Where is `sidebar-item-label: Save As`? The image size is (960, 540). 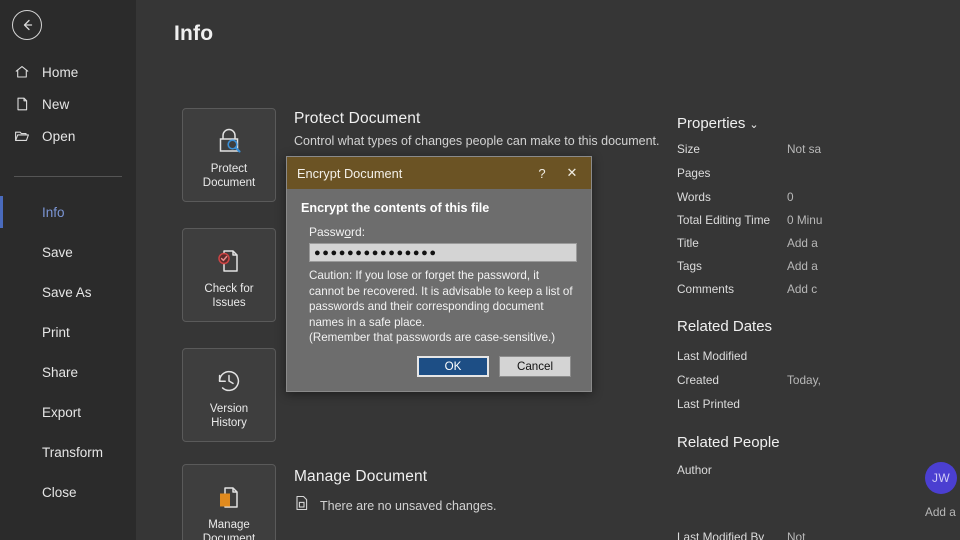
sidebar-item-label: Save As is located at coordinates (67, 292).